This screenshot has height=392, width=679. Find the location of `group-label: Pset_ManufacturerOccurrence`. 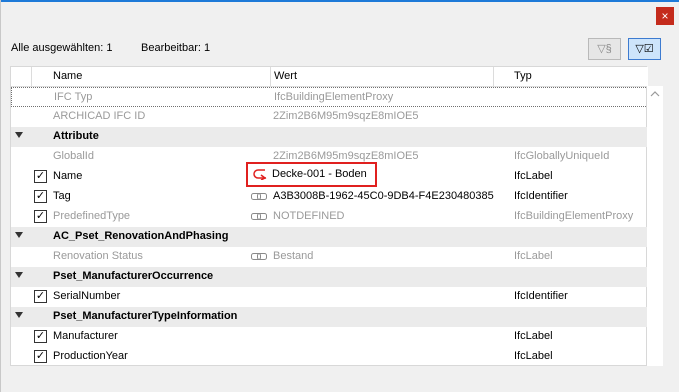

group-label: Pset_ManufacturerOccurrence is located at coordinates (133, 276).